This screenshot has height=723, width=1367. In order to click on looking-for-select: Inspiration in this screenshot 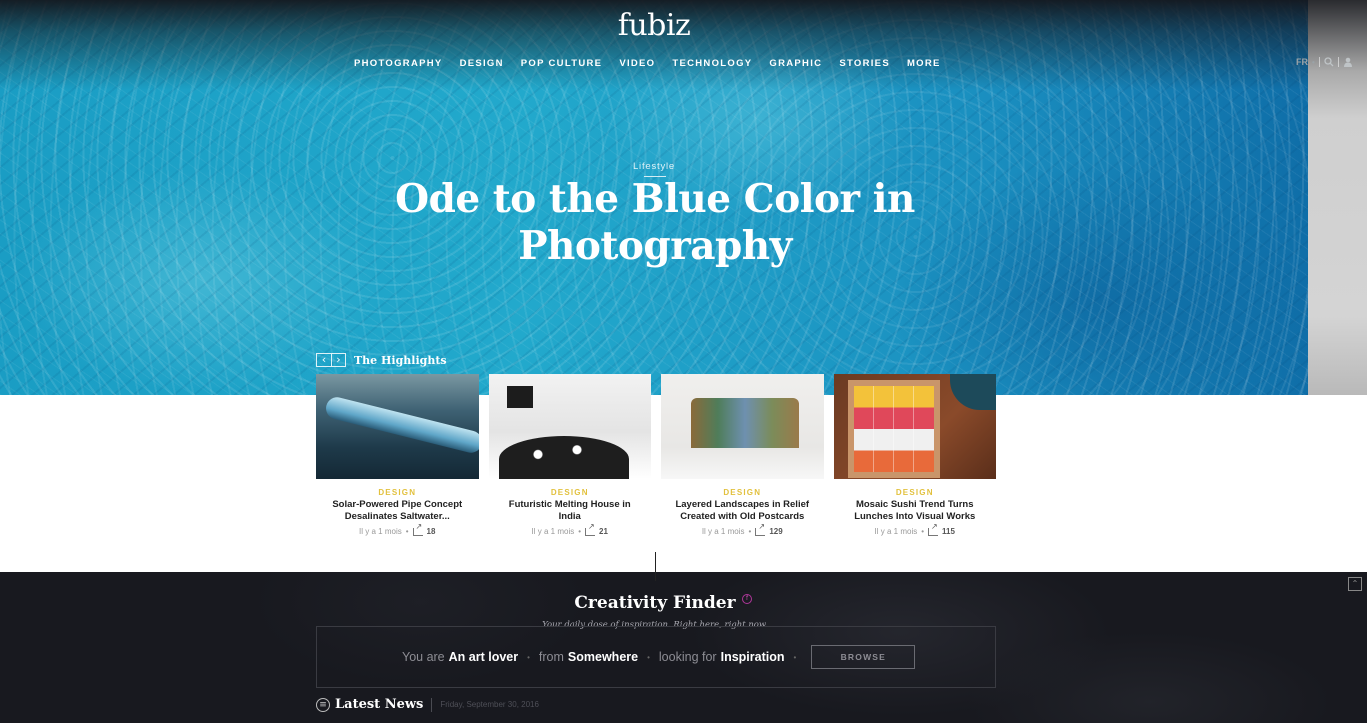, I will do `click(753, 657)`.